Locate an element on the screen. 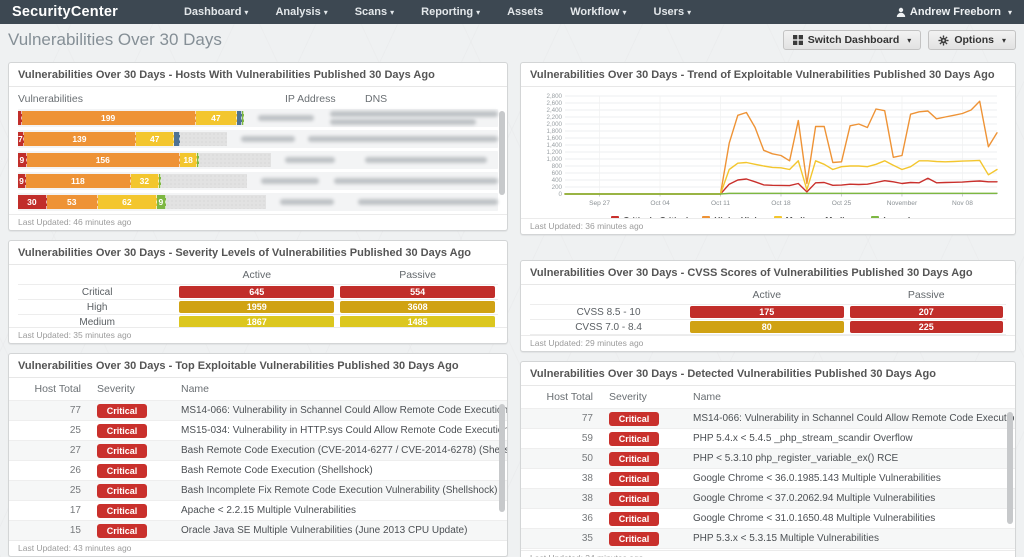 The width and height of the screenshot is (1024, 557). matrix-cell-active: 1959 is located at coordinates (256, 307).